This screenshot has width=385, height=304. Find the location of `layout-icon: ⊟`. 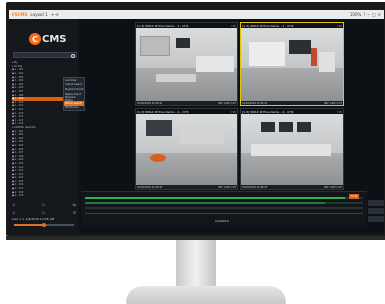

layout-icon: ⊟ is located at coordinates (74, 212).